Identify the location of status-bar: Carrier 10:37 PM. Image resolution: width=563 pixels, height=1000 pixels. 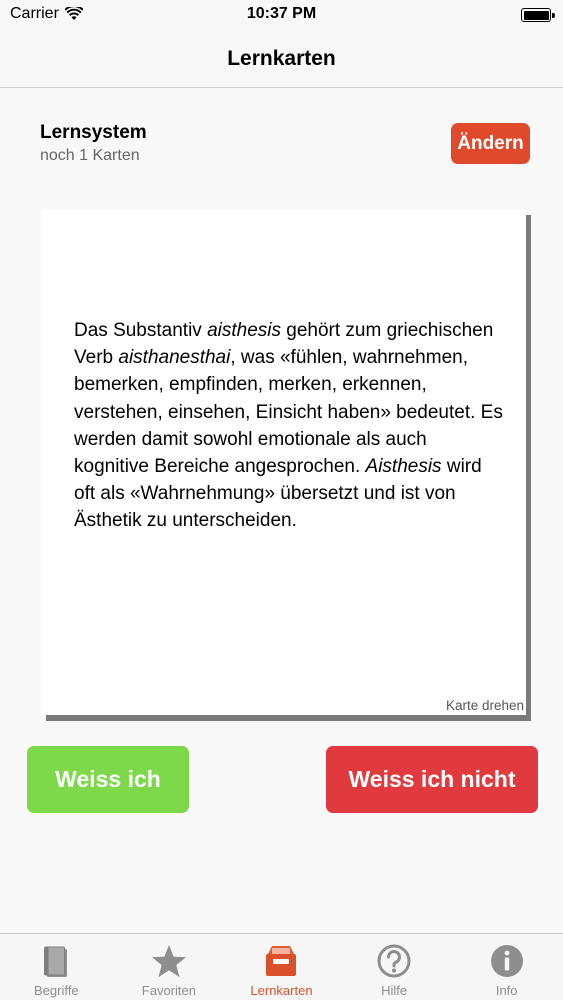
(281, 15).